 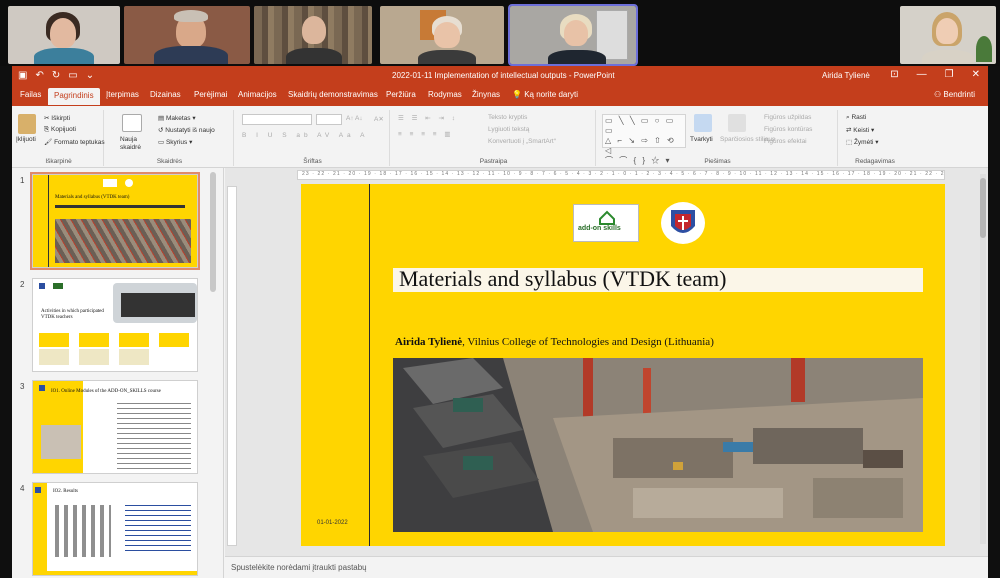 What do you see at coordinates (332, 523) in the screenshot?
I see `slide-date: 01-01-2022` at bounding box center [332, 523].